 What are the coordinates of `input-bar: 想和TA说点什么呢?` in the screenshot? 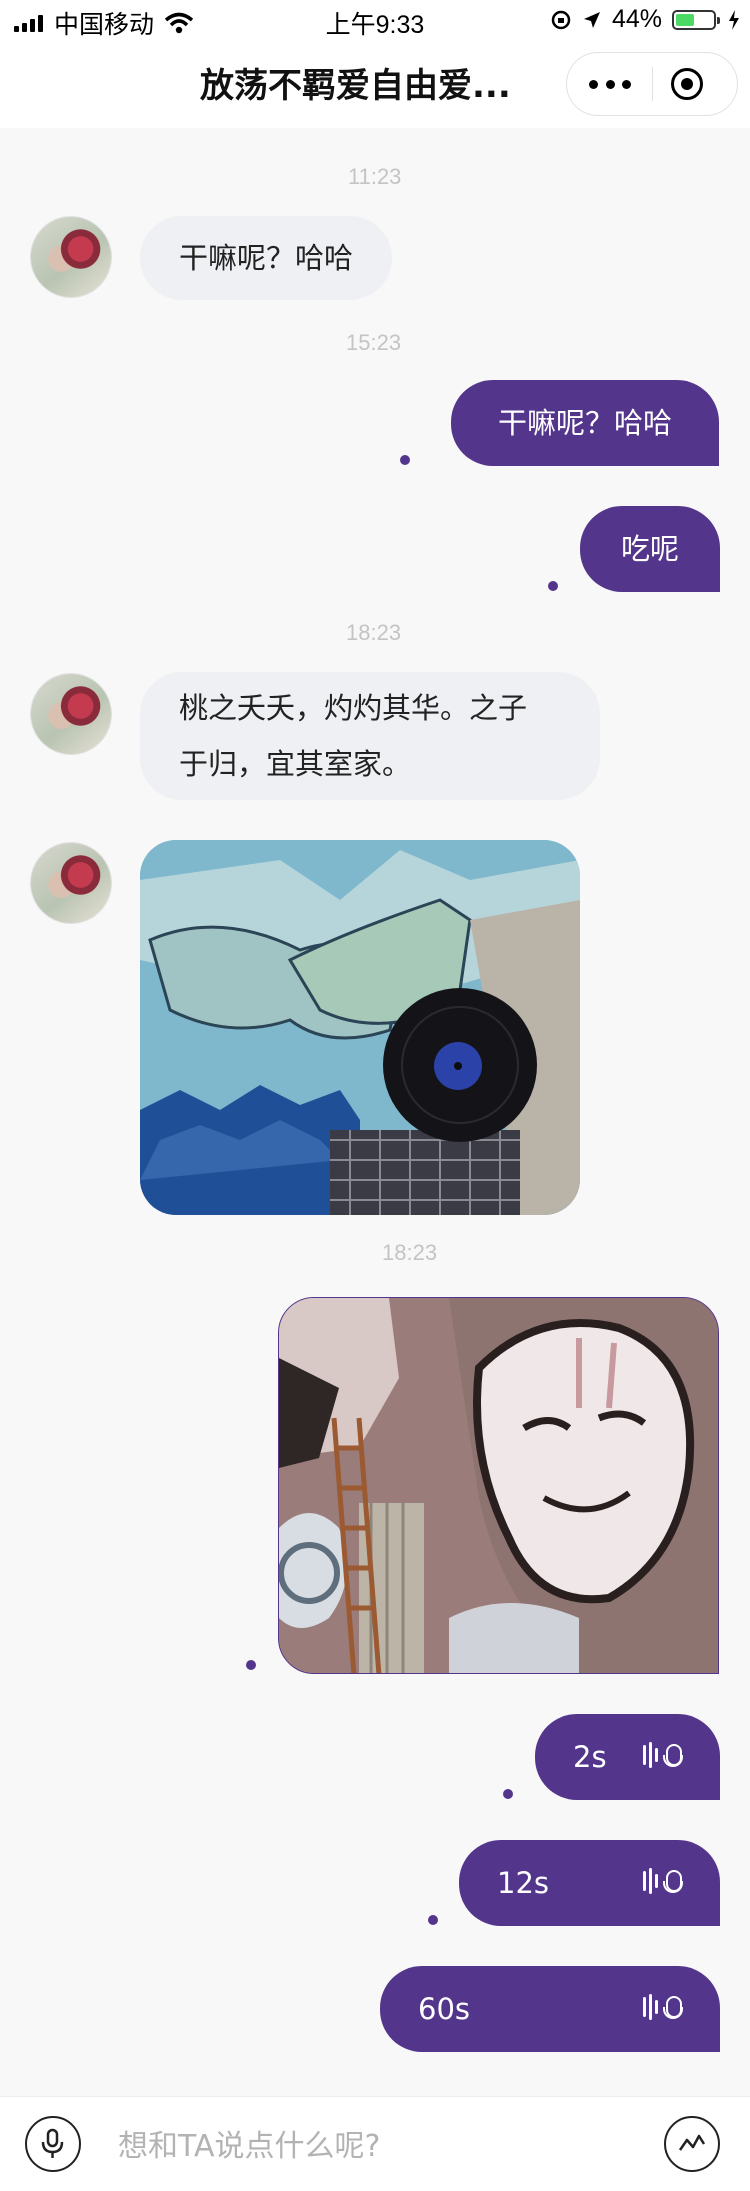 It's located at (375, 2143).